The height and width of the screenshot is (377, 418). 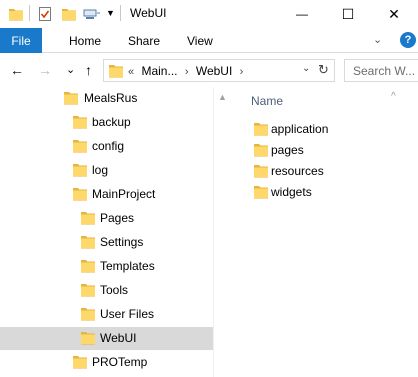 I want to click on tree-item-label: MainProject, so click(x=124, y=194).